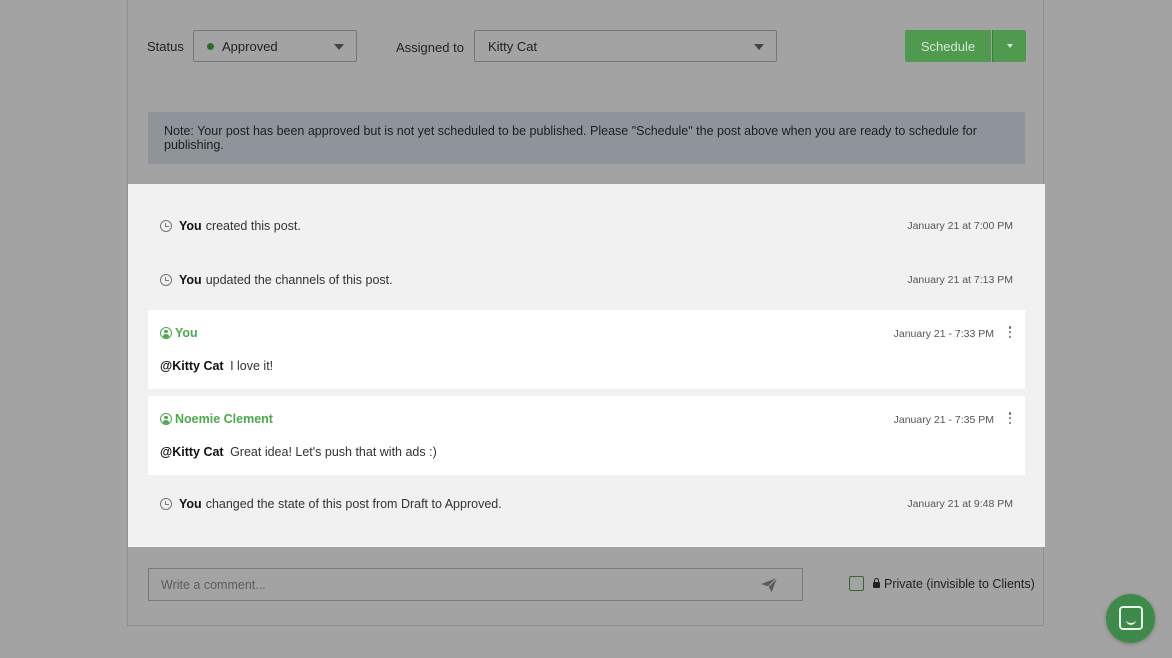 Image resolution: width=1172 pixels, height=658 pixels. I want to click on assignee-value: Kitty Cat, so click(513, 46).